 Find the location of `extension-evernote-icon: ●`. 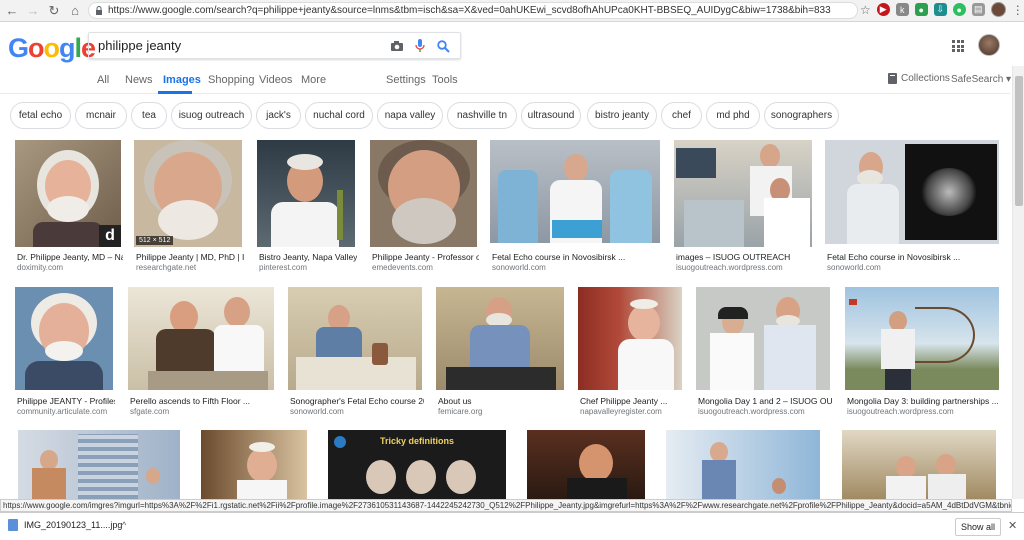

extension-evernote-icon: ● is located at coordinates (959, 9).